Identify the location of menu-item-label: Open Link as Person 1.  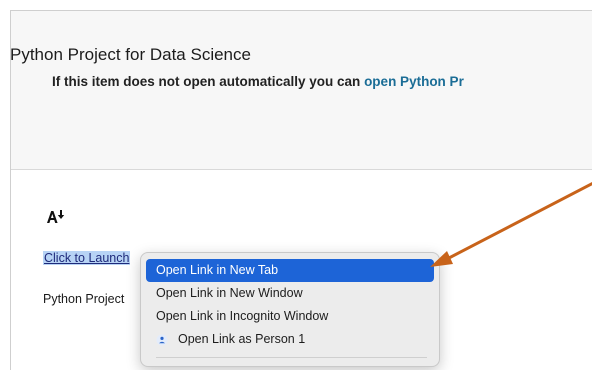
(242, 339).